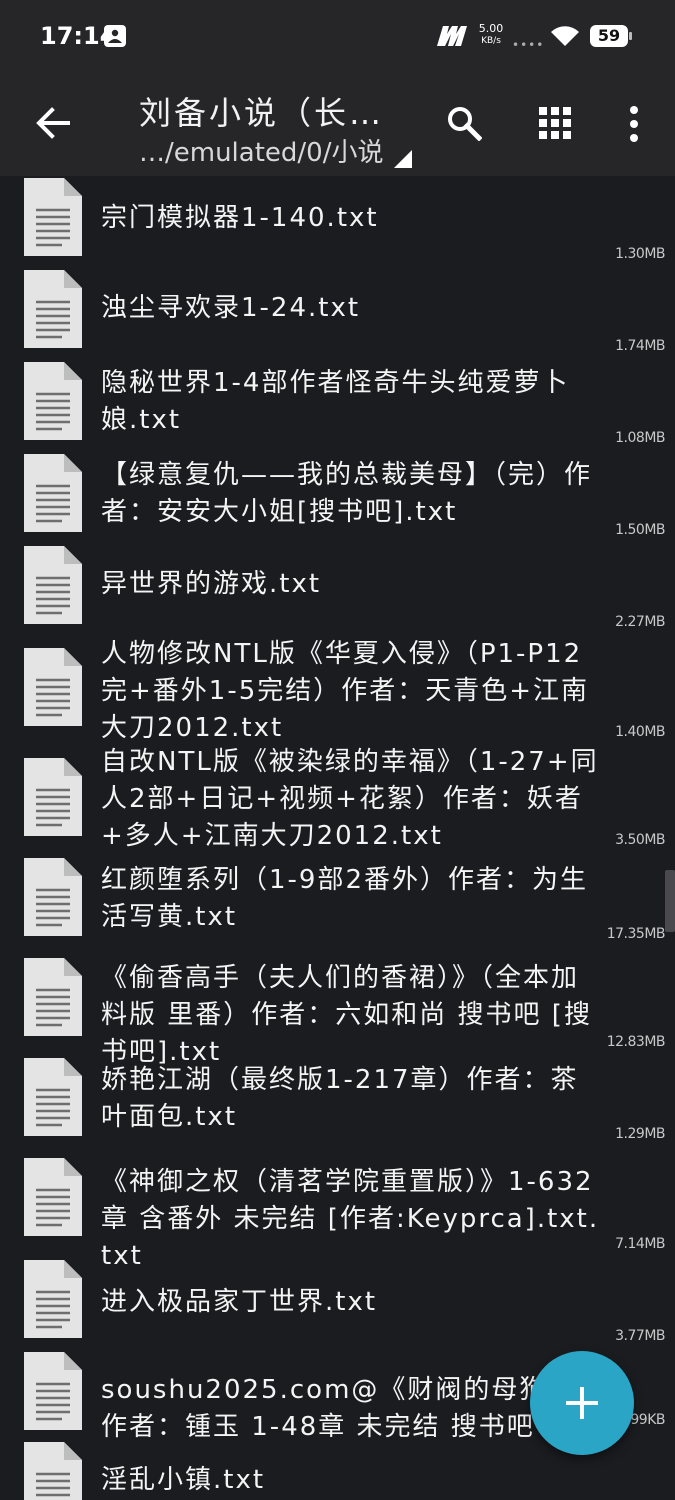  Describe the element at coordinates (464, 123) in the screenshot. I see `search-icon` at that location.